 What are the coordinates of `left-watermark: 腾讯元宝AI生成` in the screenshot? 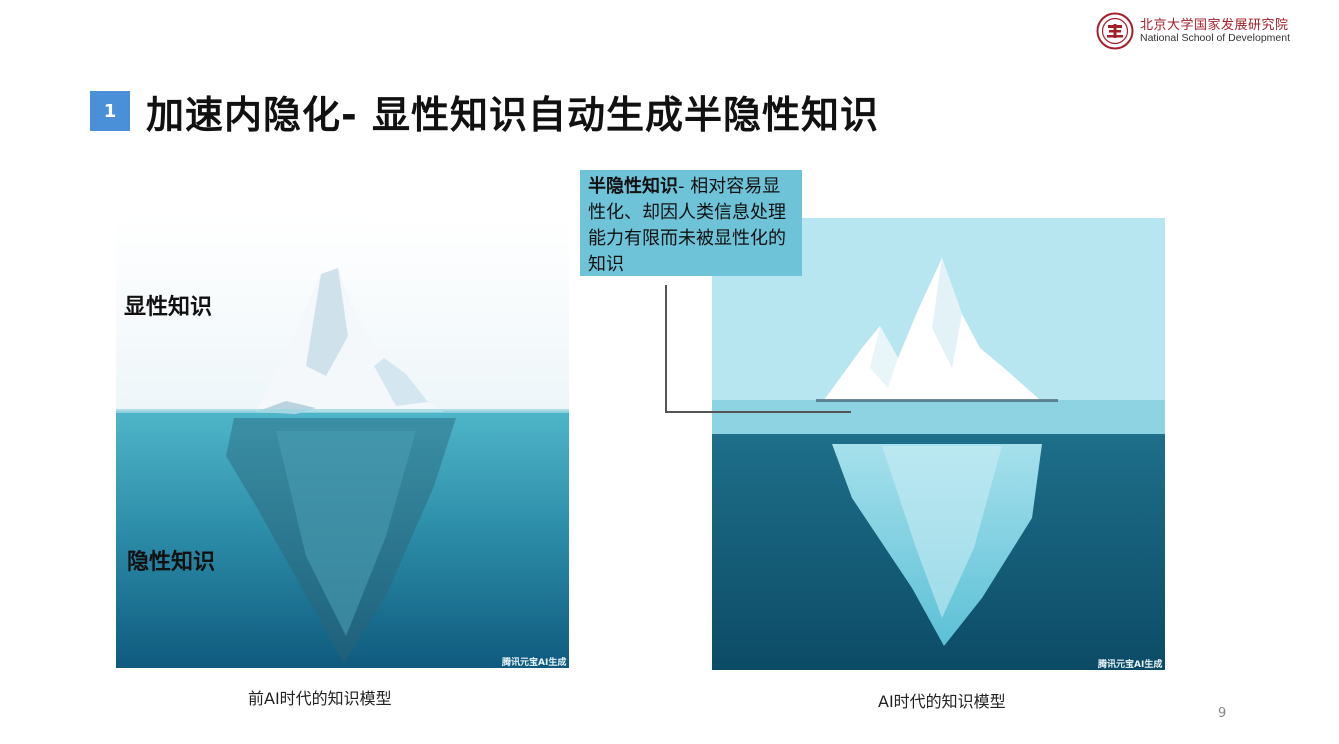 It's located at (534, 663).